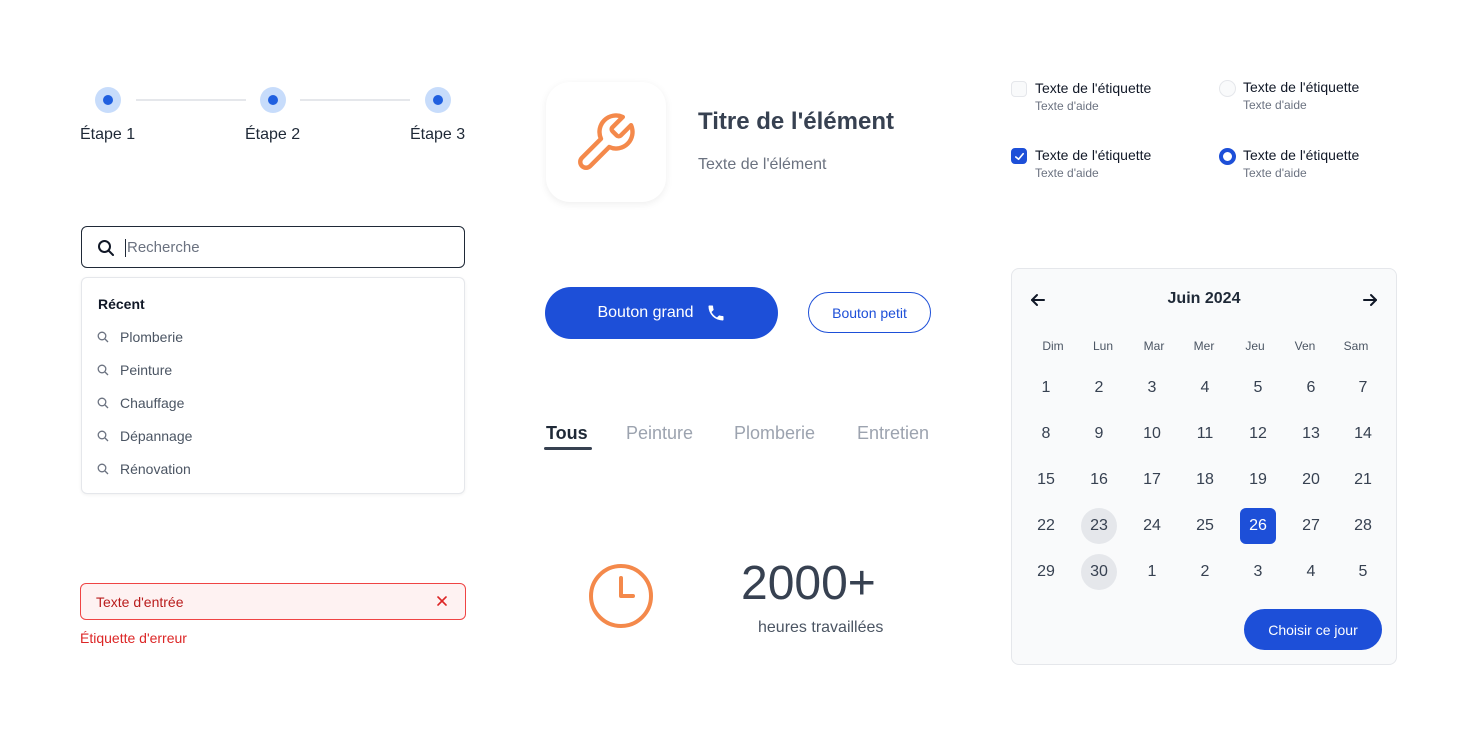  What do you see at coordinates (273, 100) in the screenshot?
I see `step-2-indicator` at bounding box center [273, 100].